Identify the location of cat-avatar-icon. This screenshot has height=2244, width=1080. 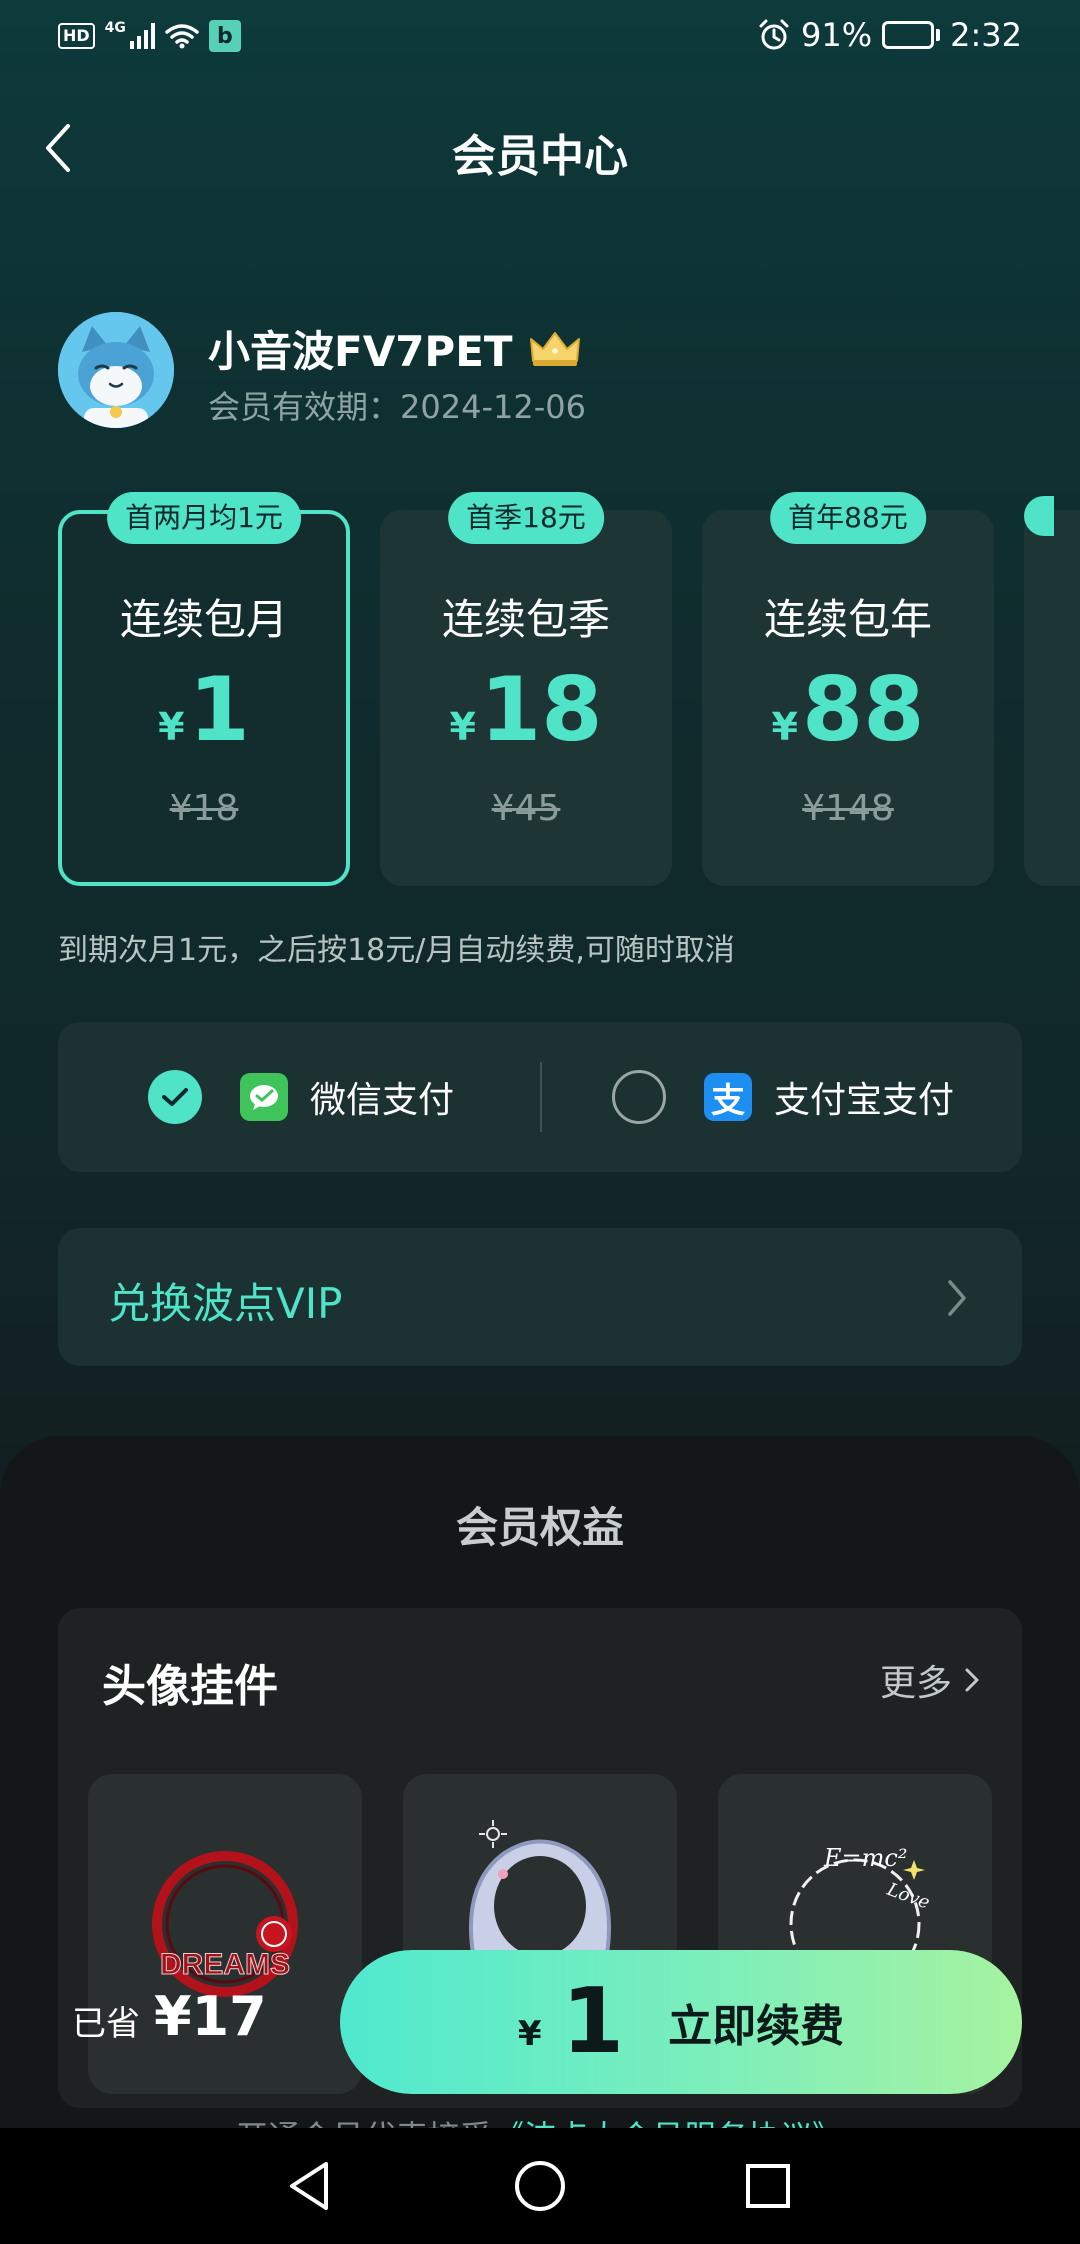
(116, 370).